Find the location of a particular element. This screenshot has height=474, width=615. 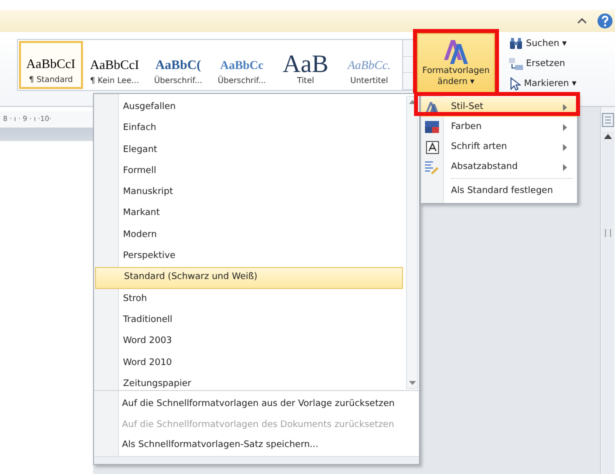

menu-item: Manuskript is located at coordinates (249, 193).